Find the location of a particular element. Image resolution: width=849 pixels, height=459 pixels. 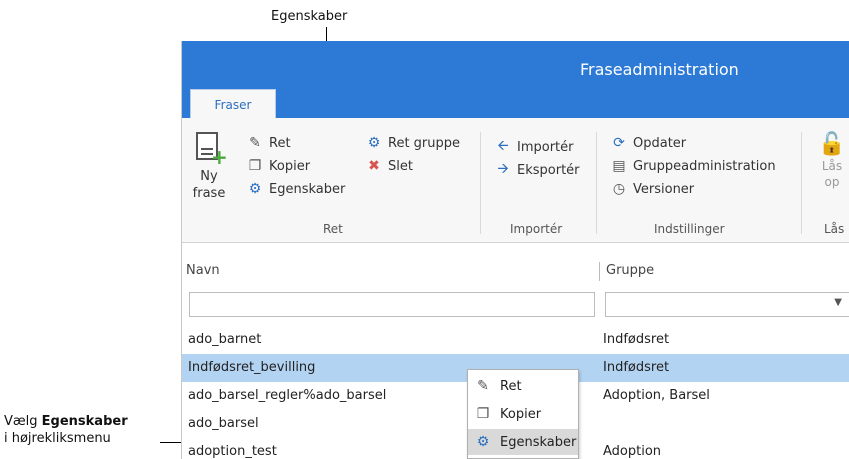

context-menu-copy: ❐ Kopier is located at coordinates (523, 414).